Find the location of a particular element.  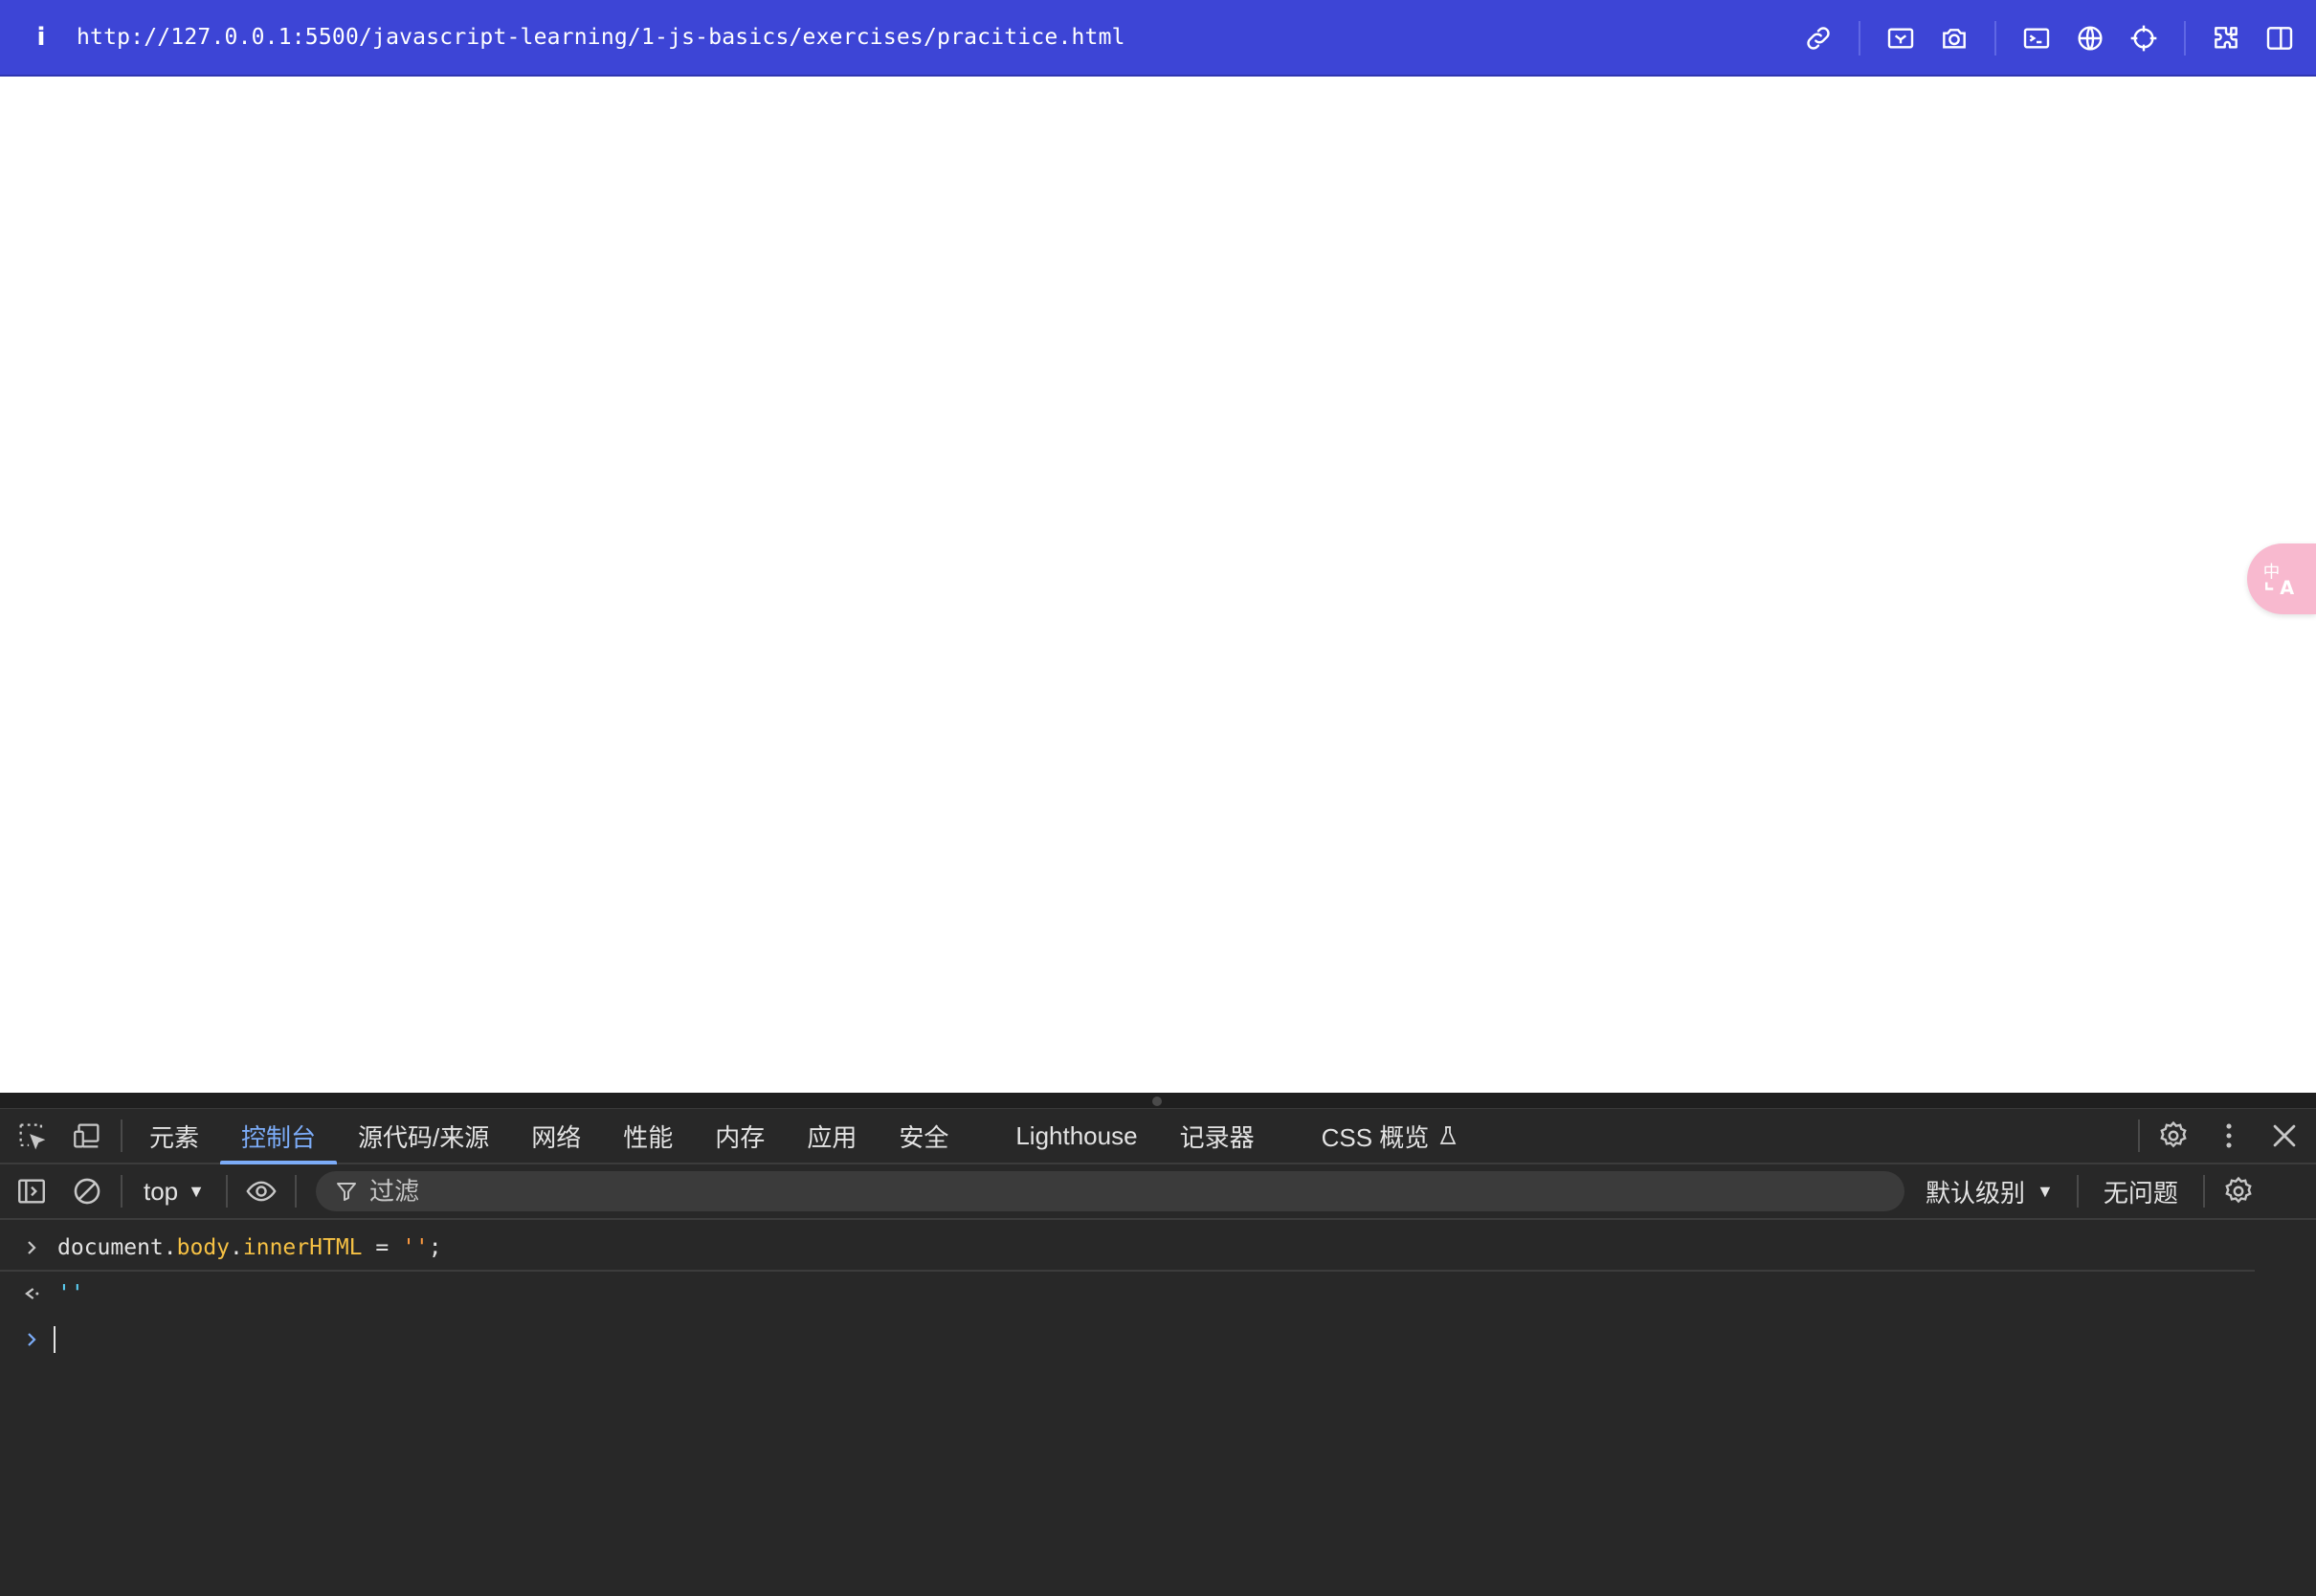

filter-input is located at coordinates (1115, 1192).